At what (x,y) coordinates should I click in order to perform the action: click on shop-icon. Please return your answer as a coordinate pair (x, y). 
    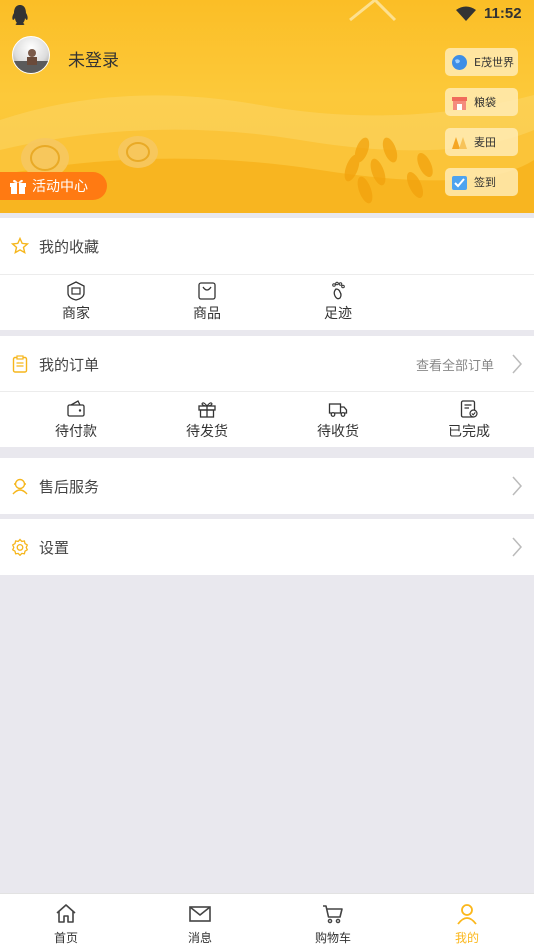
    Looking at the image, I should click on (459, 103).